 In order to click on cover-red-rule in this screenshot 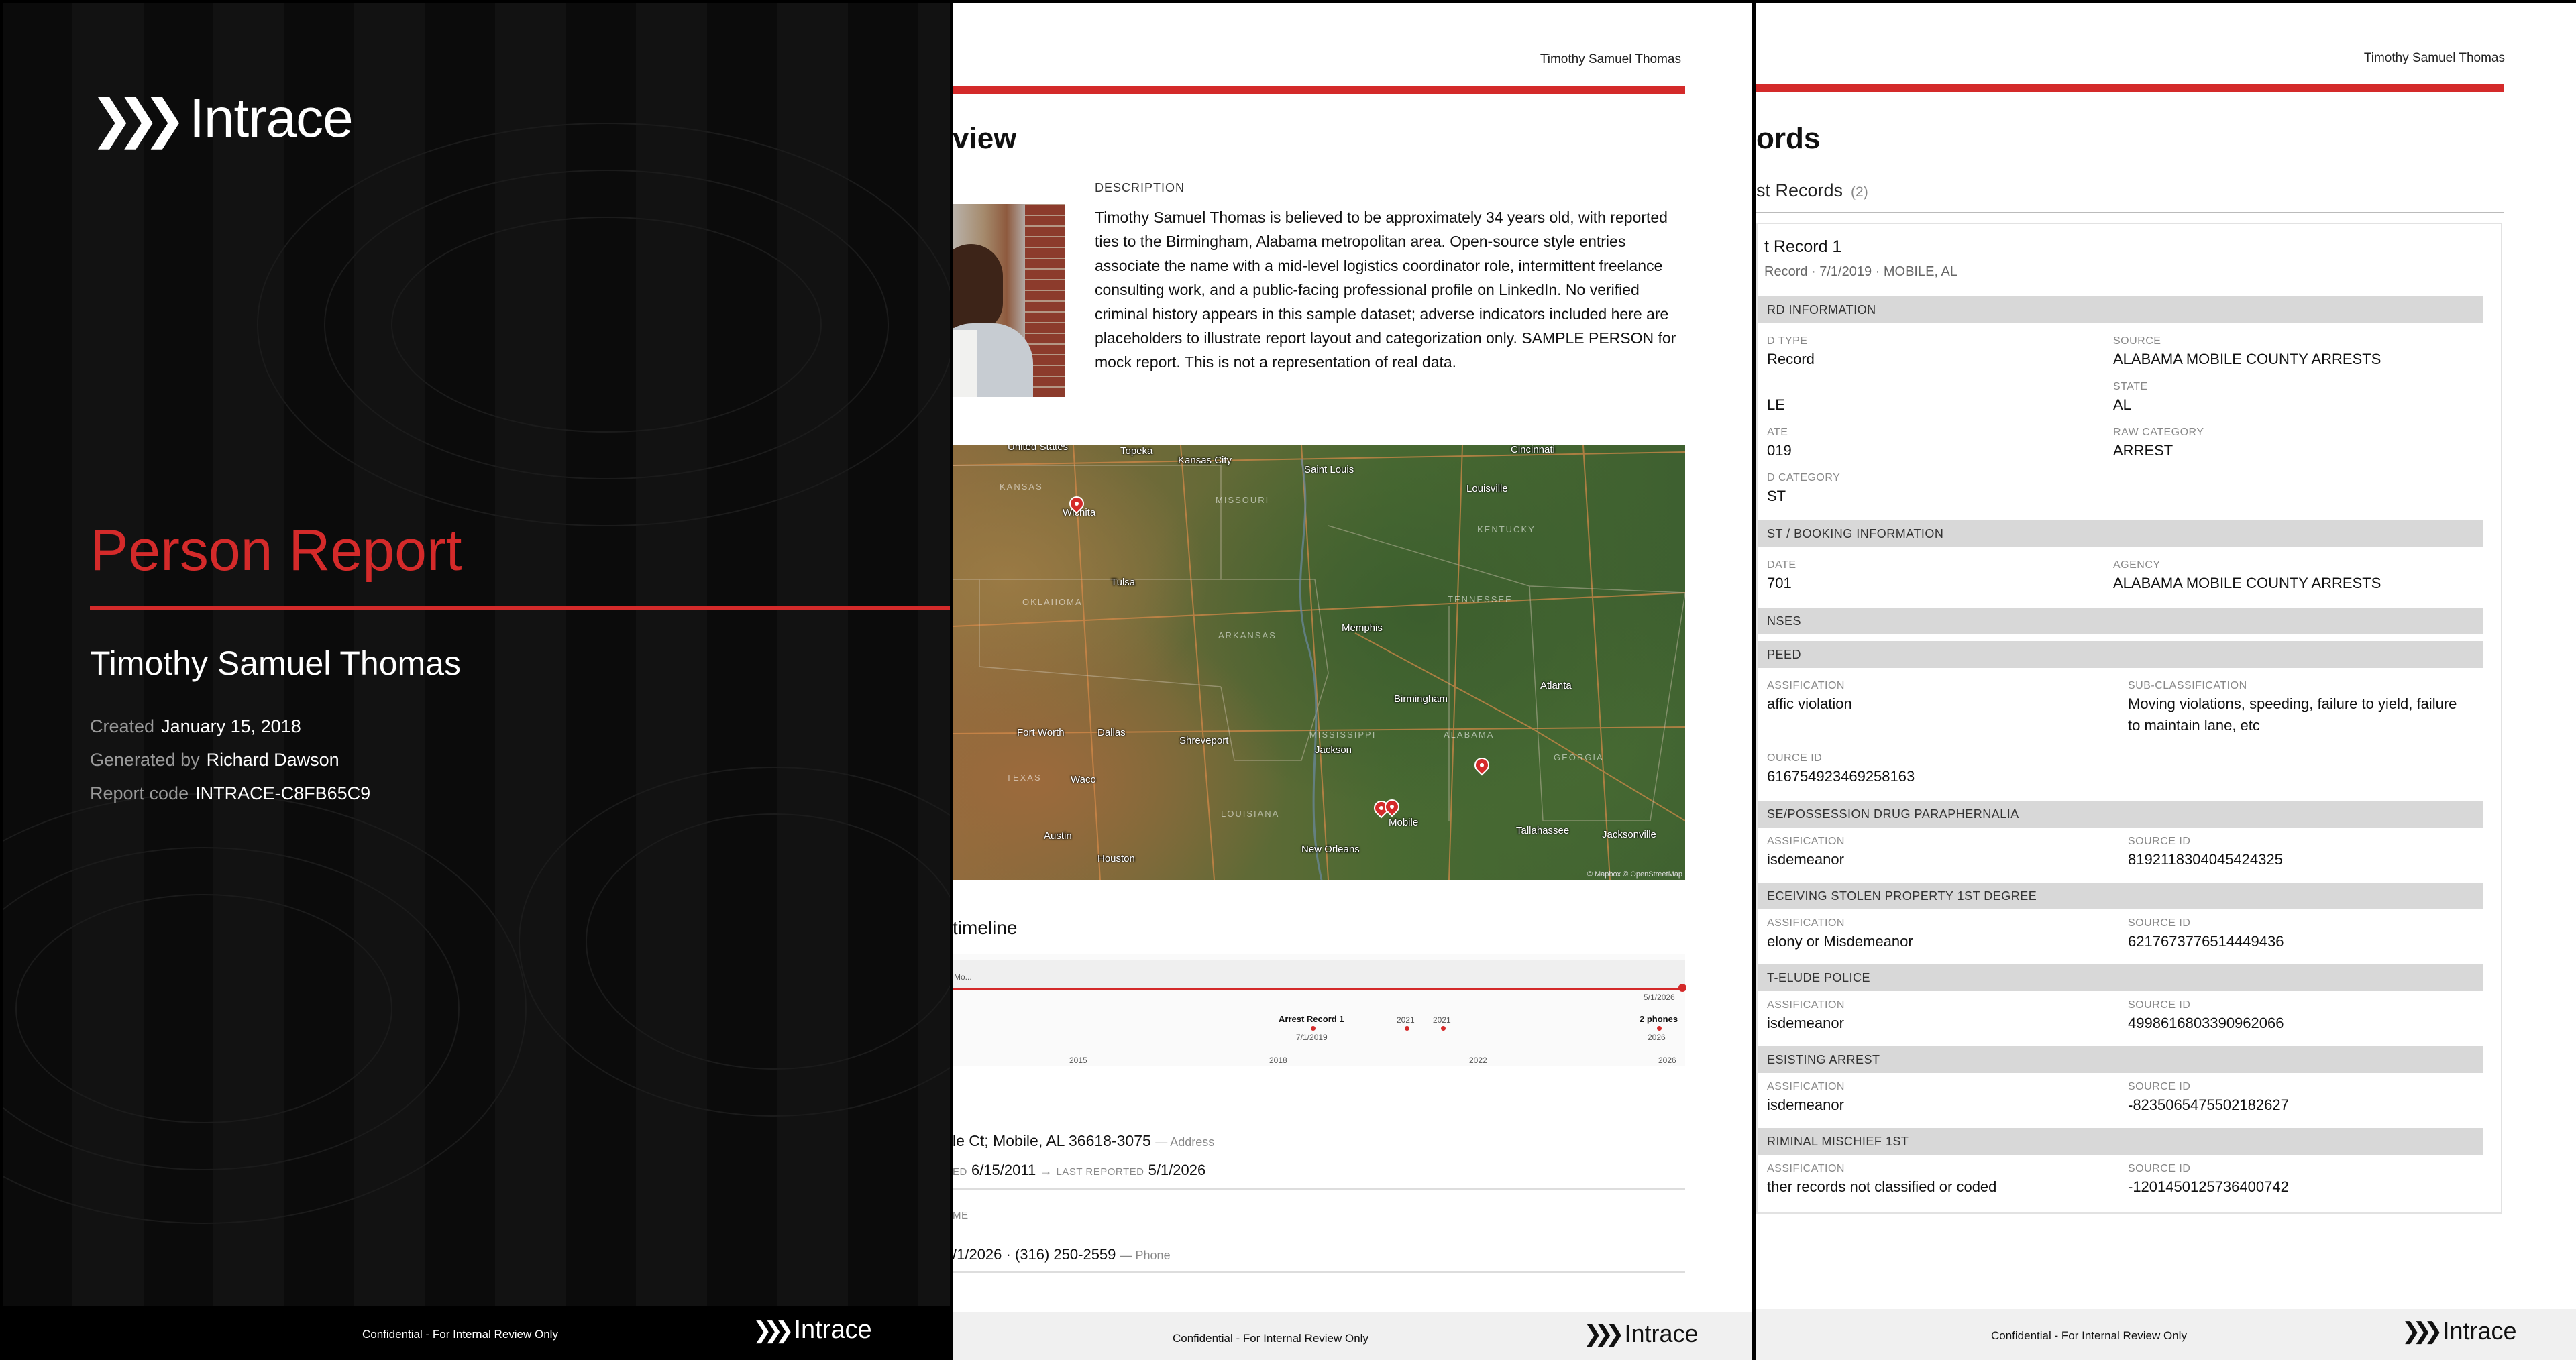, I will do `click(520, 608)`.